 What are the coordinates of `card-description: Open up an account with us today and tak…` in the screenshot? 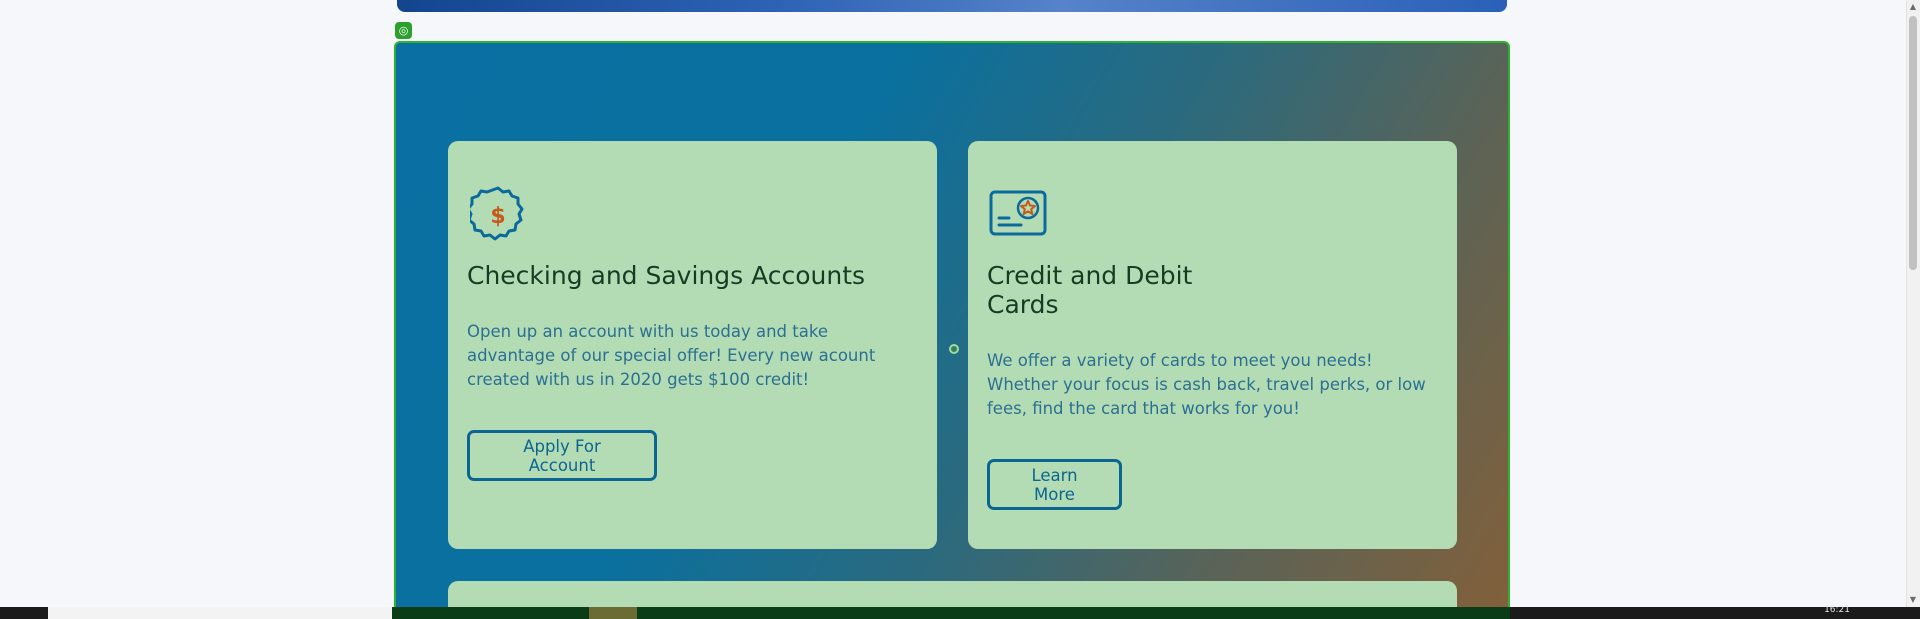 It's located at (671, 355).